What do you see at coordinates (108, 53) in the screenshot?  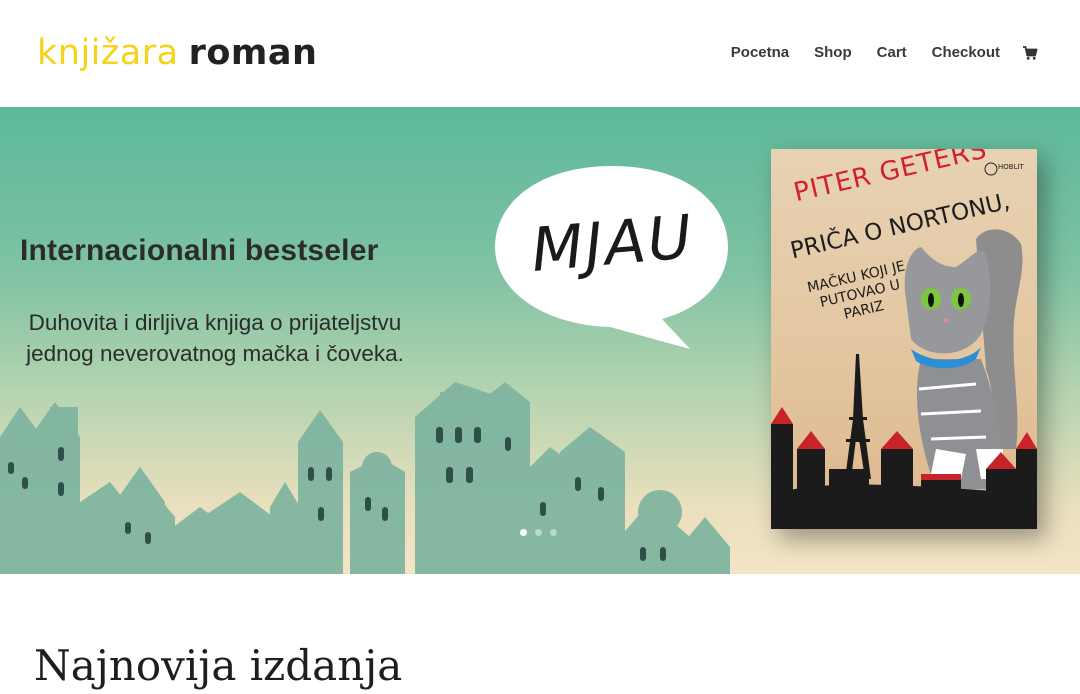 I see `logo-word-knjizara: knjižara` at bounding box center [108, 53].